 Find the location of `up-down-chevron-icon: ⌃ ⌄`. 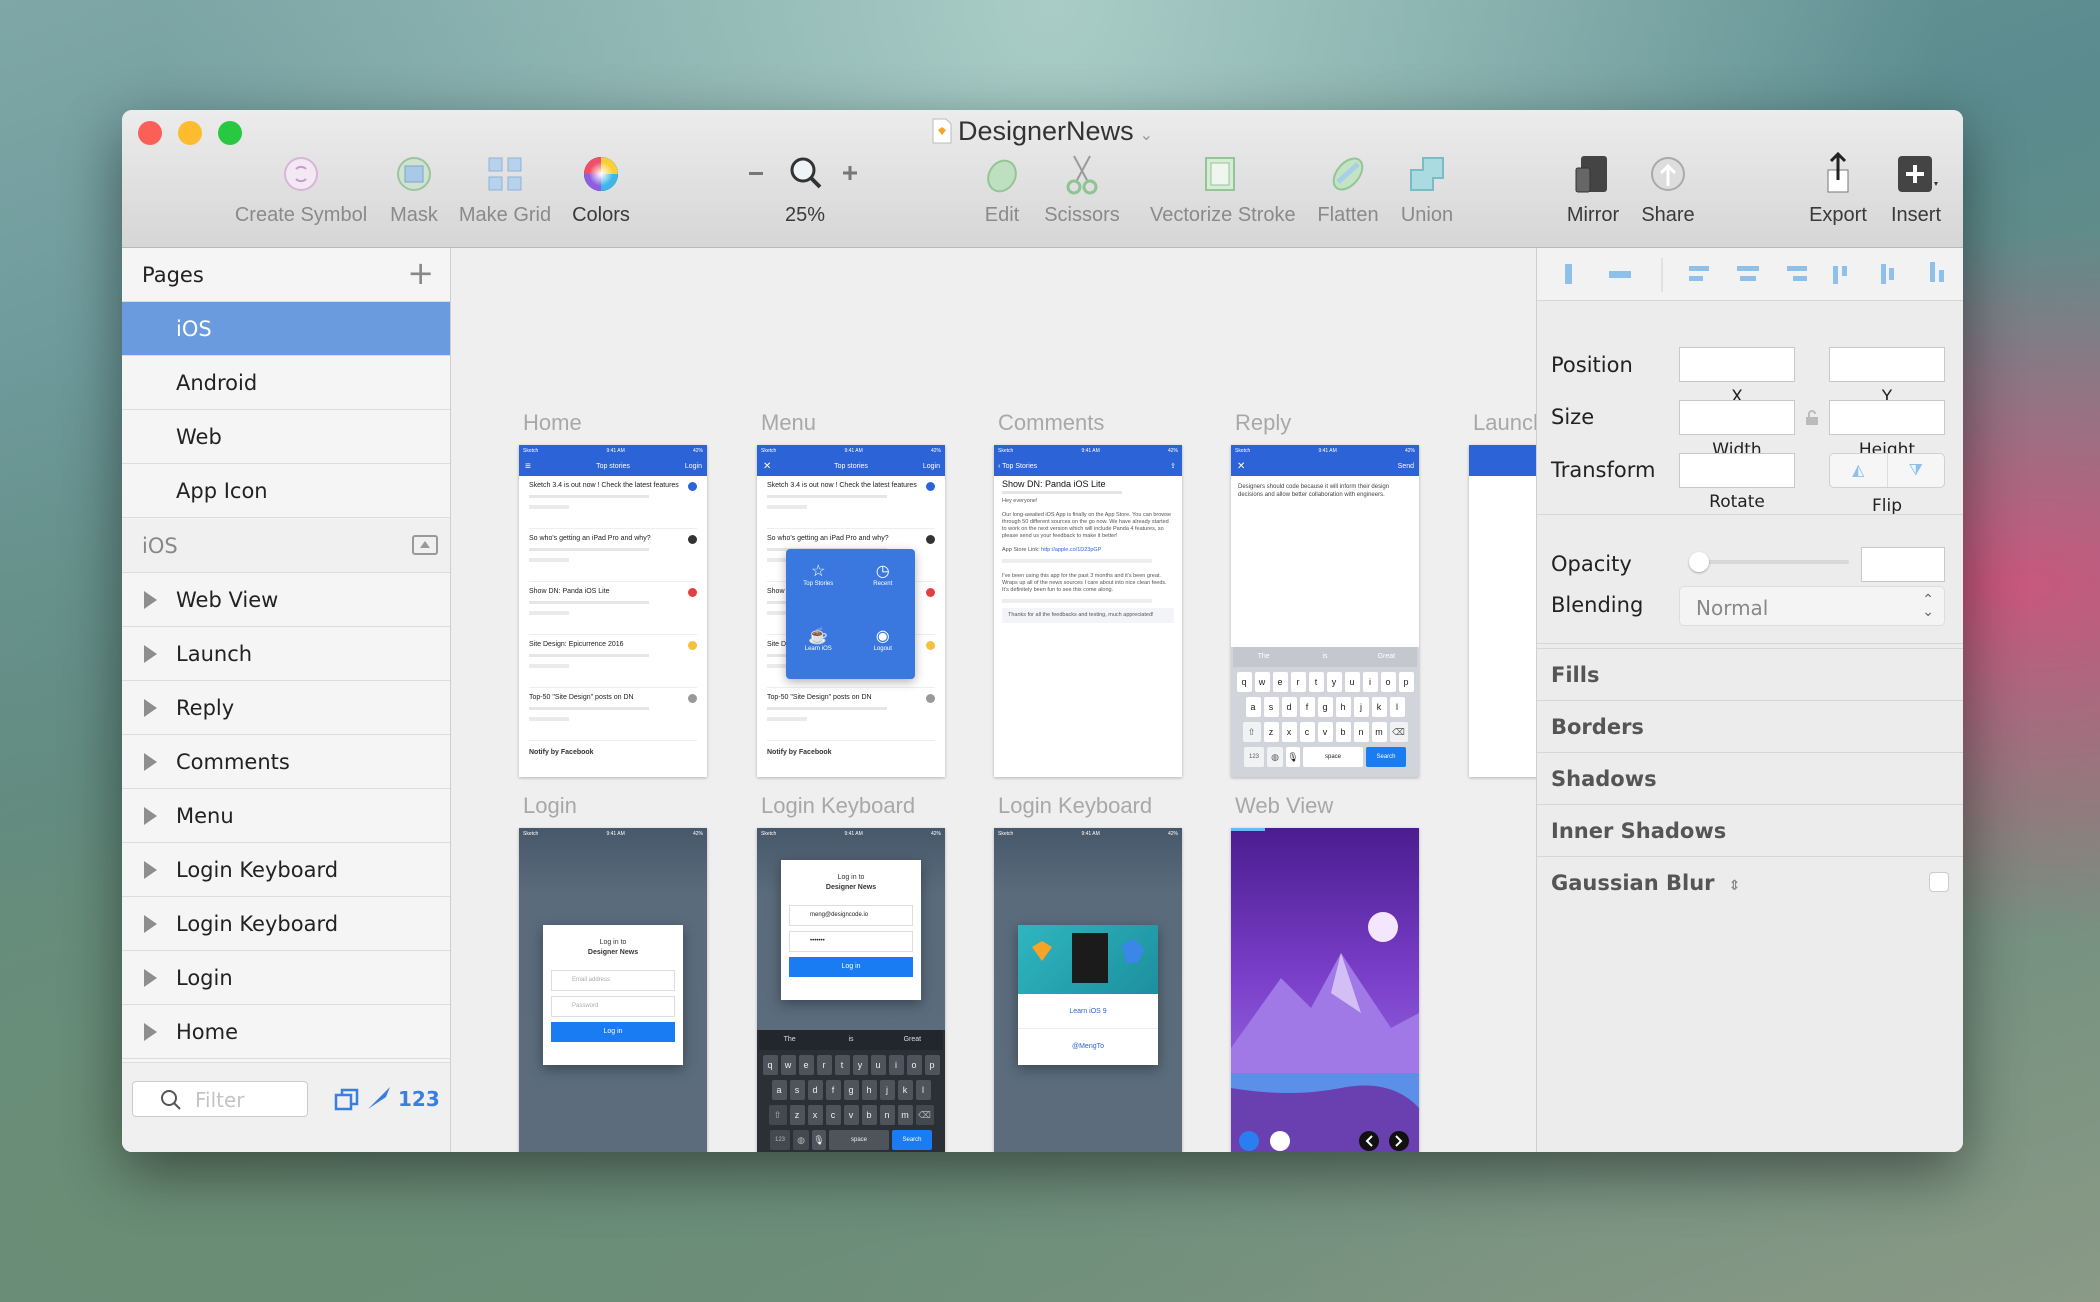

up-down-chevron-icon: ⌃ ⌄ is located at coordinates (1928, 605).